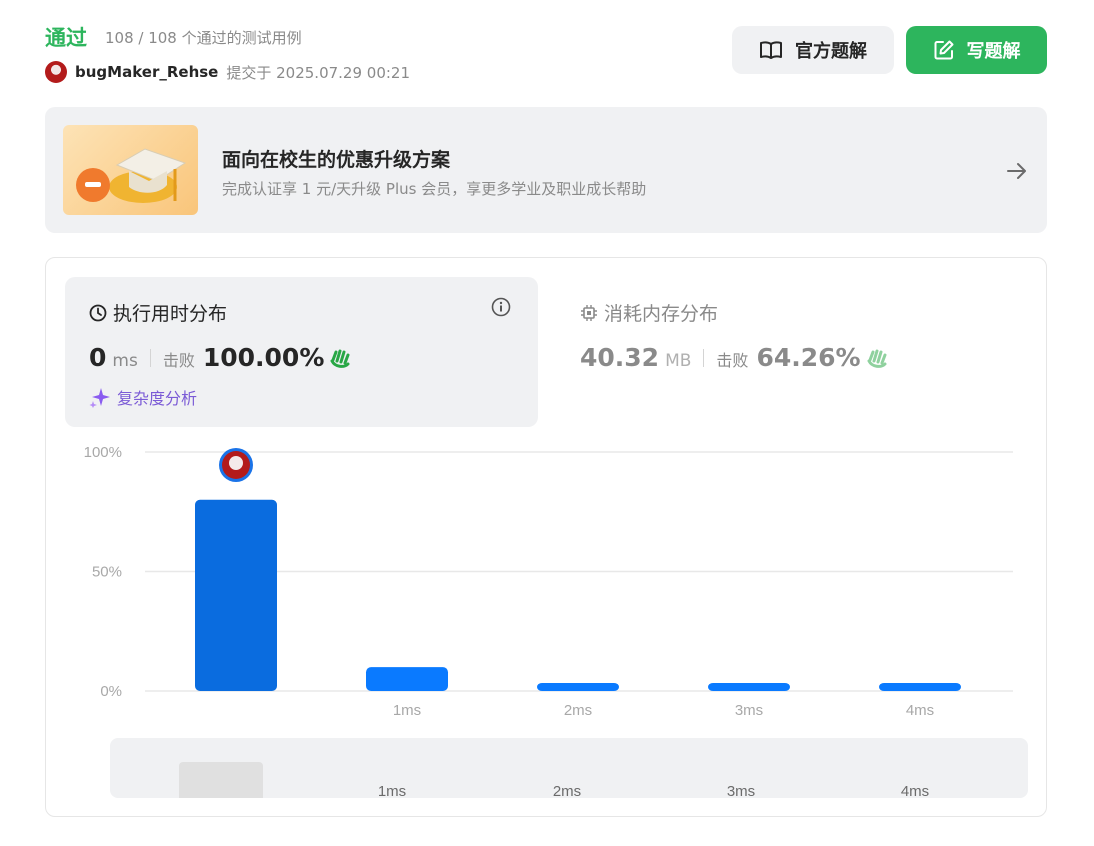  What do you see at coordinates (392, 790) in the screenshot?
I see `mini-tick-label: 1ms` at bounding box center [392, 790].